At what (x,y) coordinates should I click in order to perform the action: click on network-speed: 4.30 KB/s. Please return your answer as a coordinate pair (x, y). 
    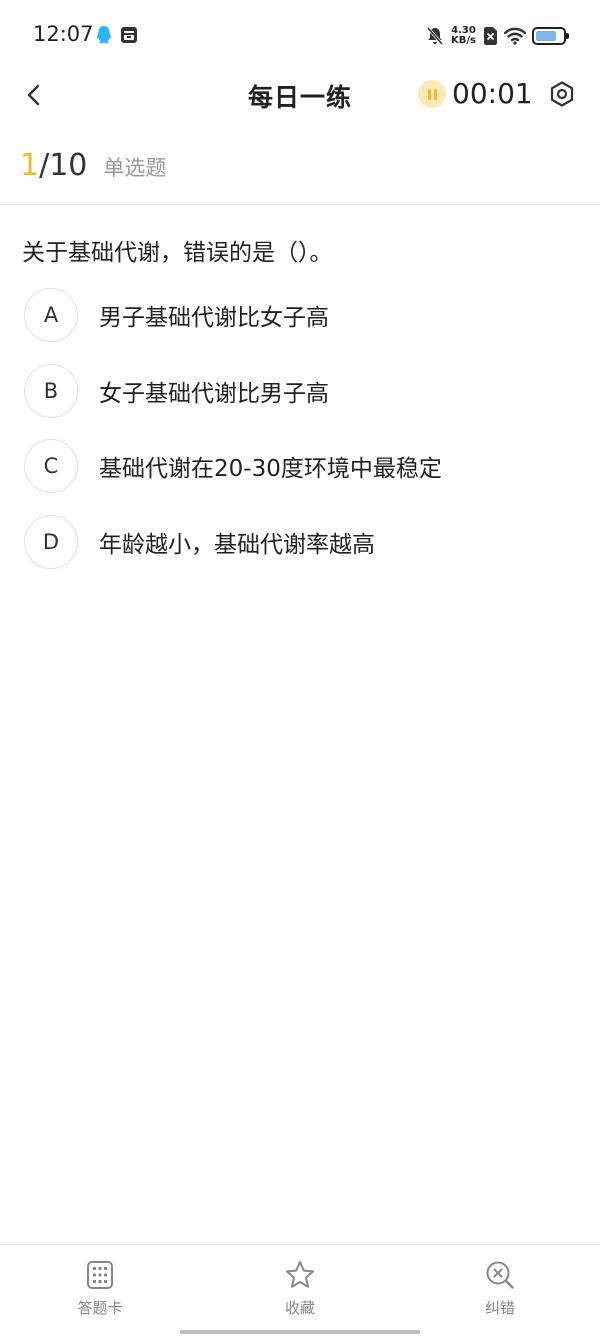
    Looking at the image, I should click on (463, 36).